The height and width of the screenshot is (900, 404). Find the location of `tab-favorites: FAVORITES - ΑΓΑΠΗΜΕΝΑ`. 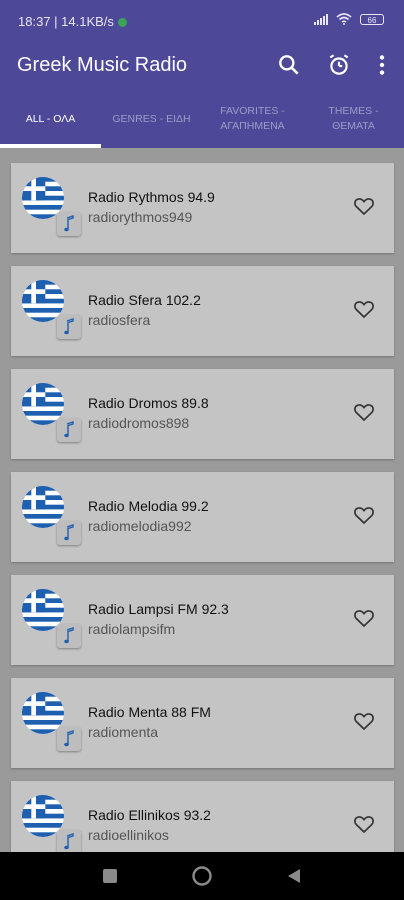

tab-favorites: FAVORITES - ΑΓΑΠΗΜΕΝΑ is located at coordinates (252, 119).